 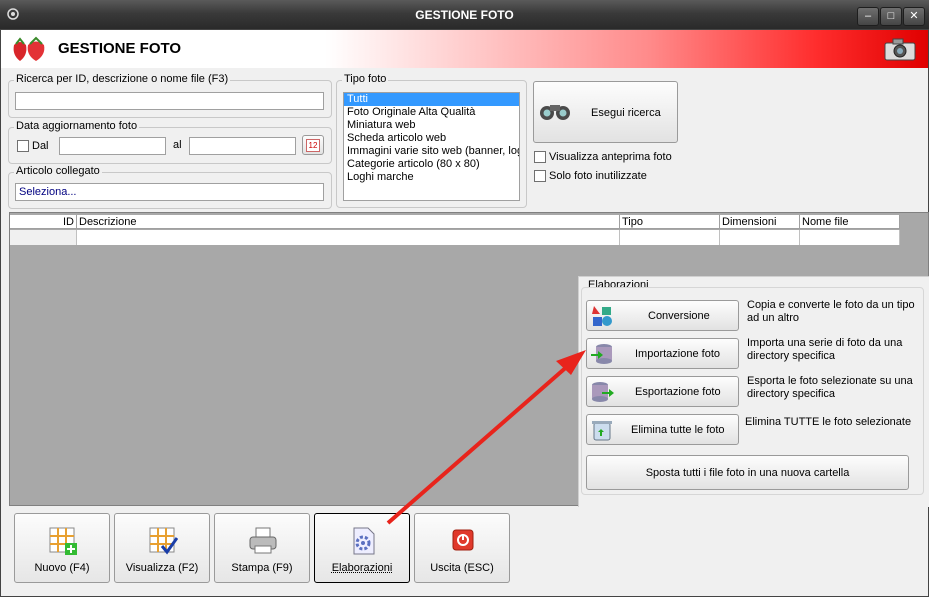 I want to click on header-banner: GESTIONE FOTO, so click(x=464, y=49).